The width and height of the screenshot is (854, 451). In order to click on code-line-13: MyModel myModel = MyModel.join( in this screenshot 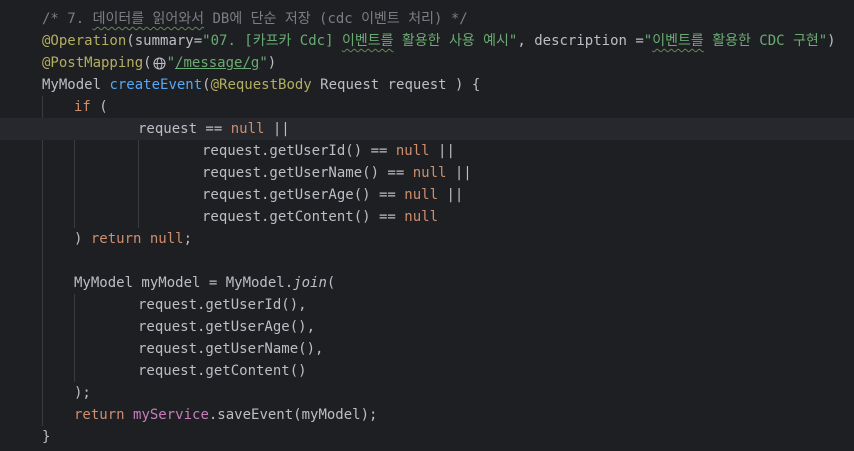, I will do `click(427, 283)`.